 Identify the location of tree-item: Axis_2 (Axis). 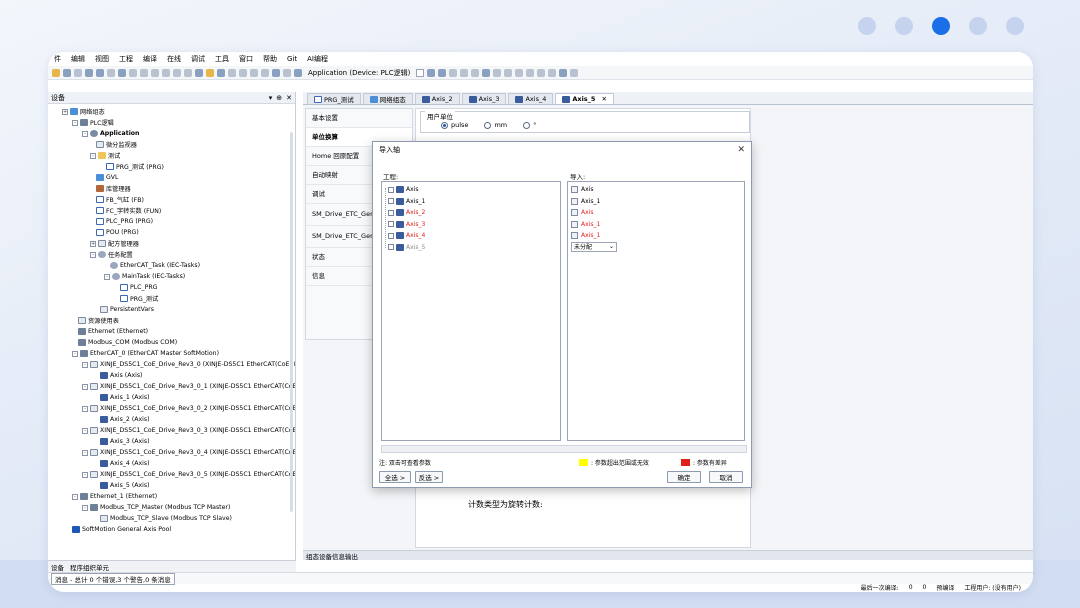
(125, 419).